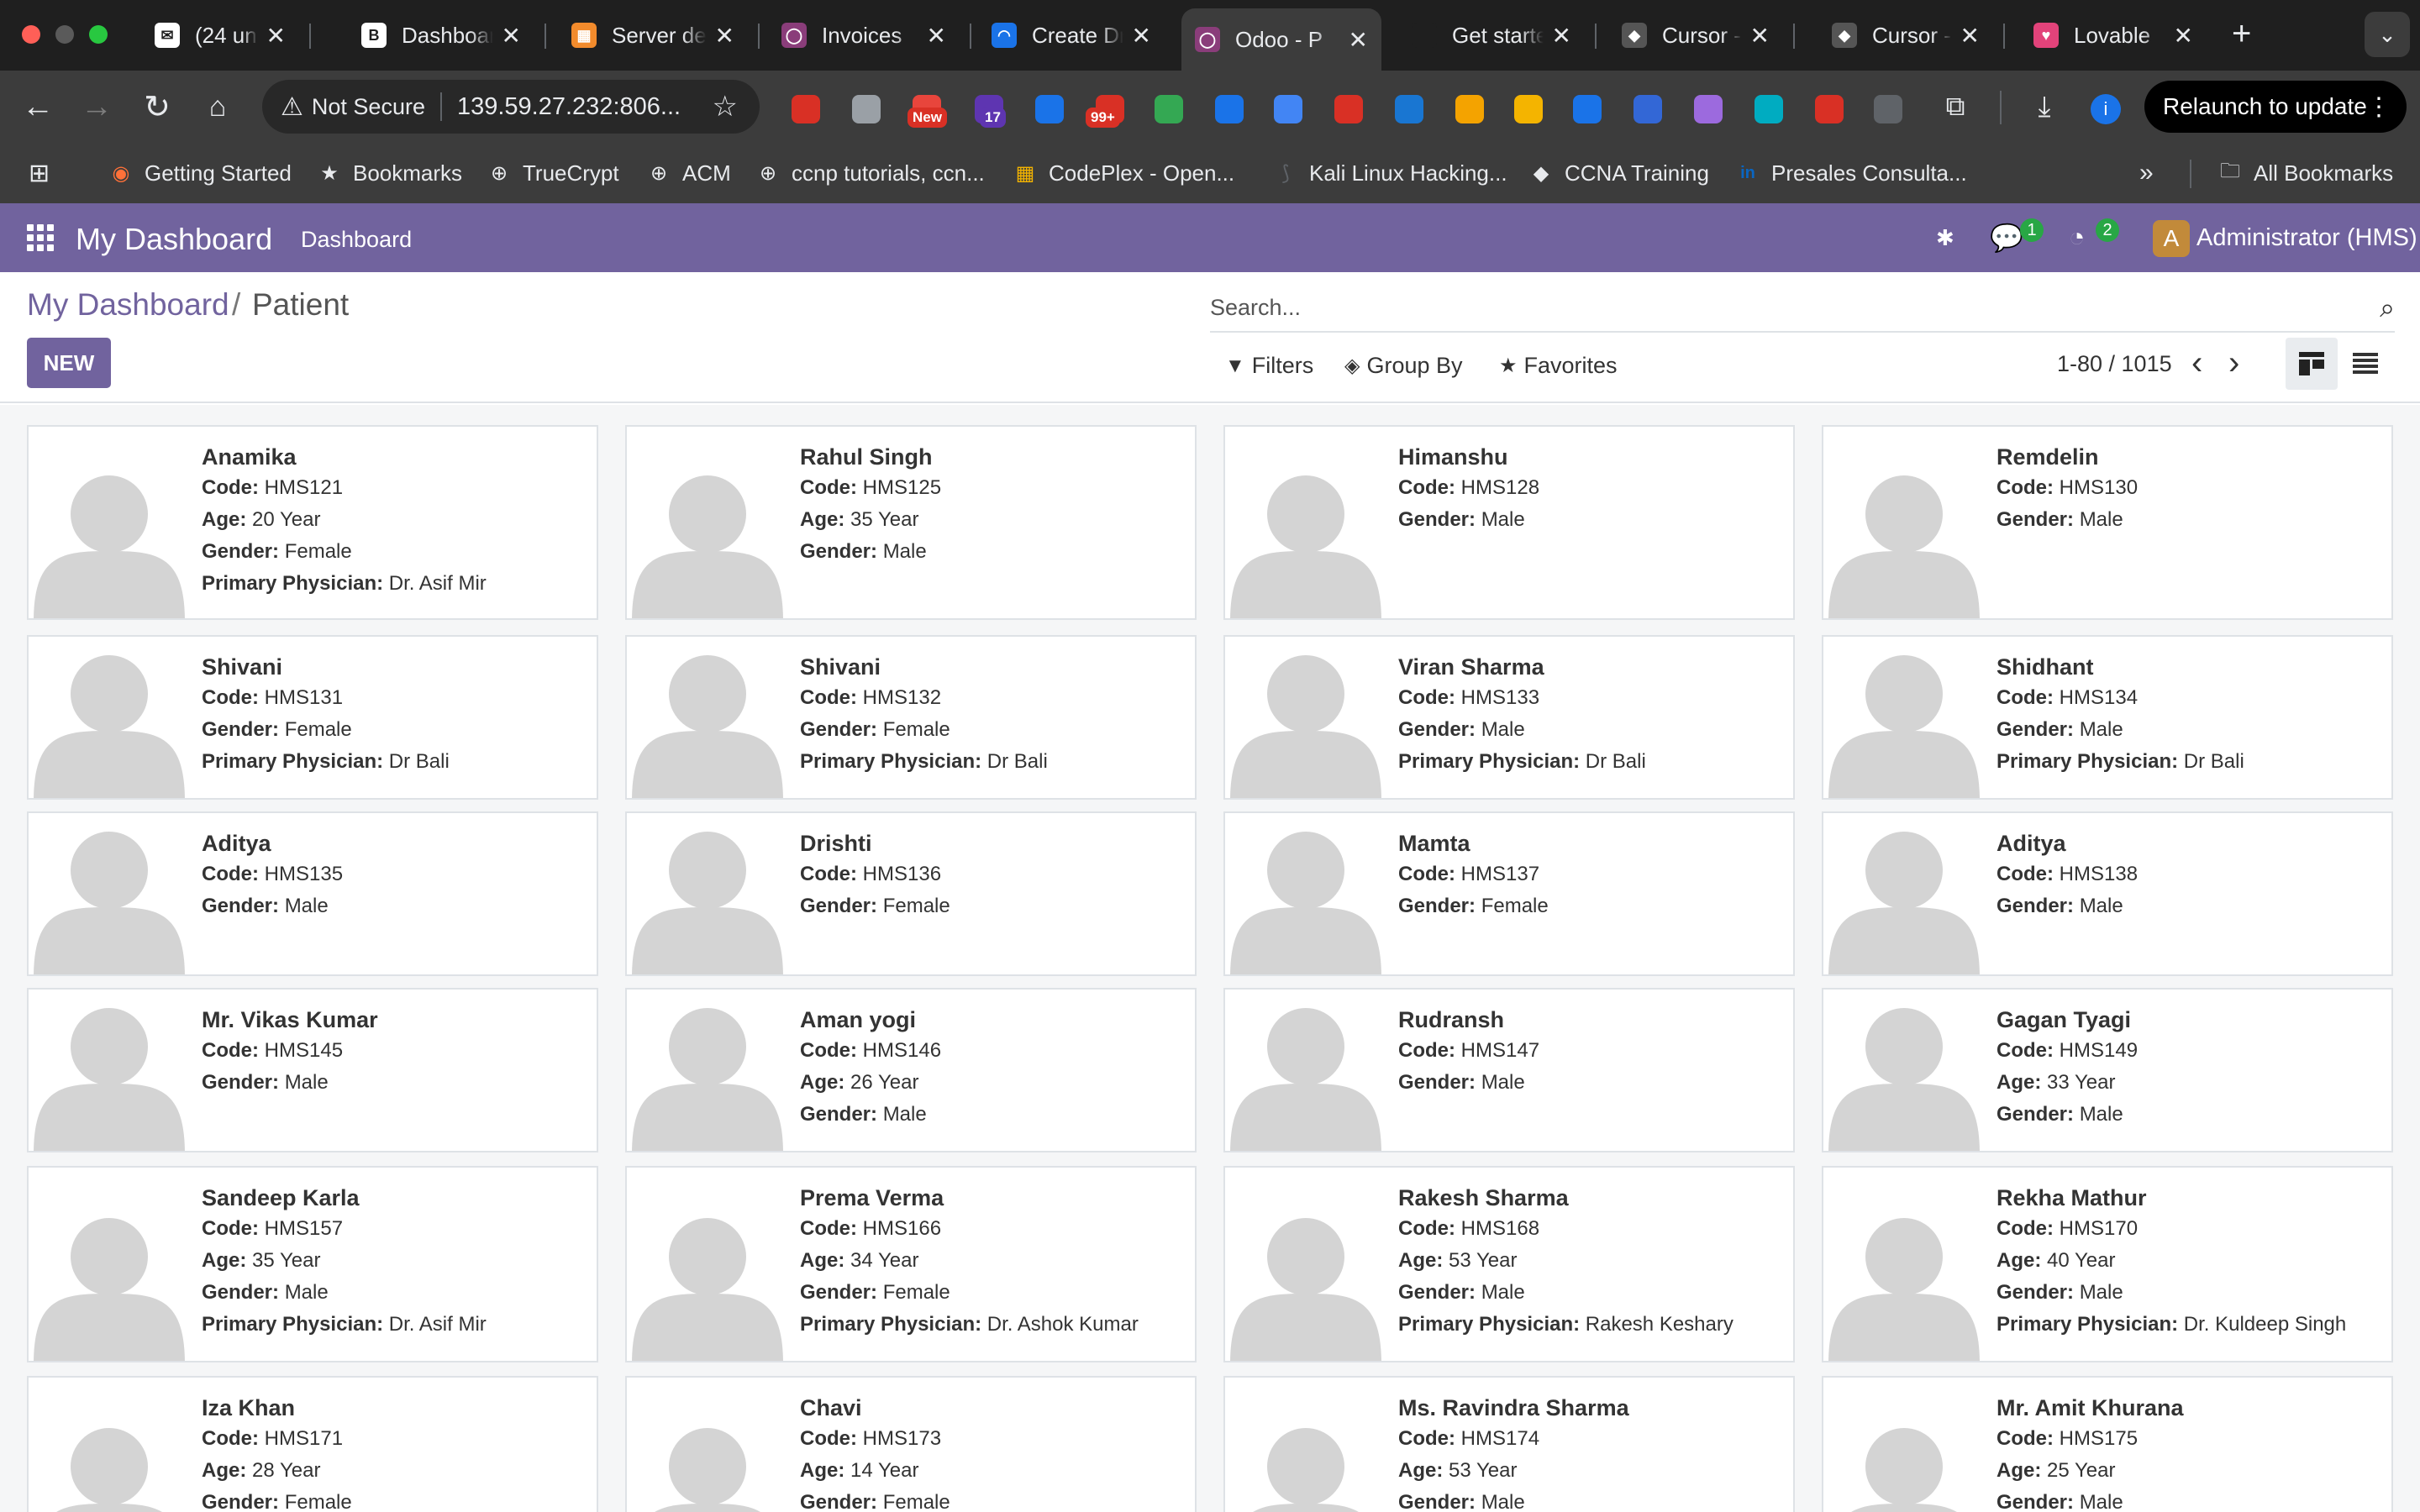 This screenshot has height=1512, width=2420. I want to click on extensions-puzzle-icon: ⧉, so click(1955, 106).